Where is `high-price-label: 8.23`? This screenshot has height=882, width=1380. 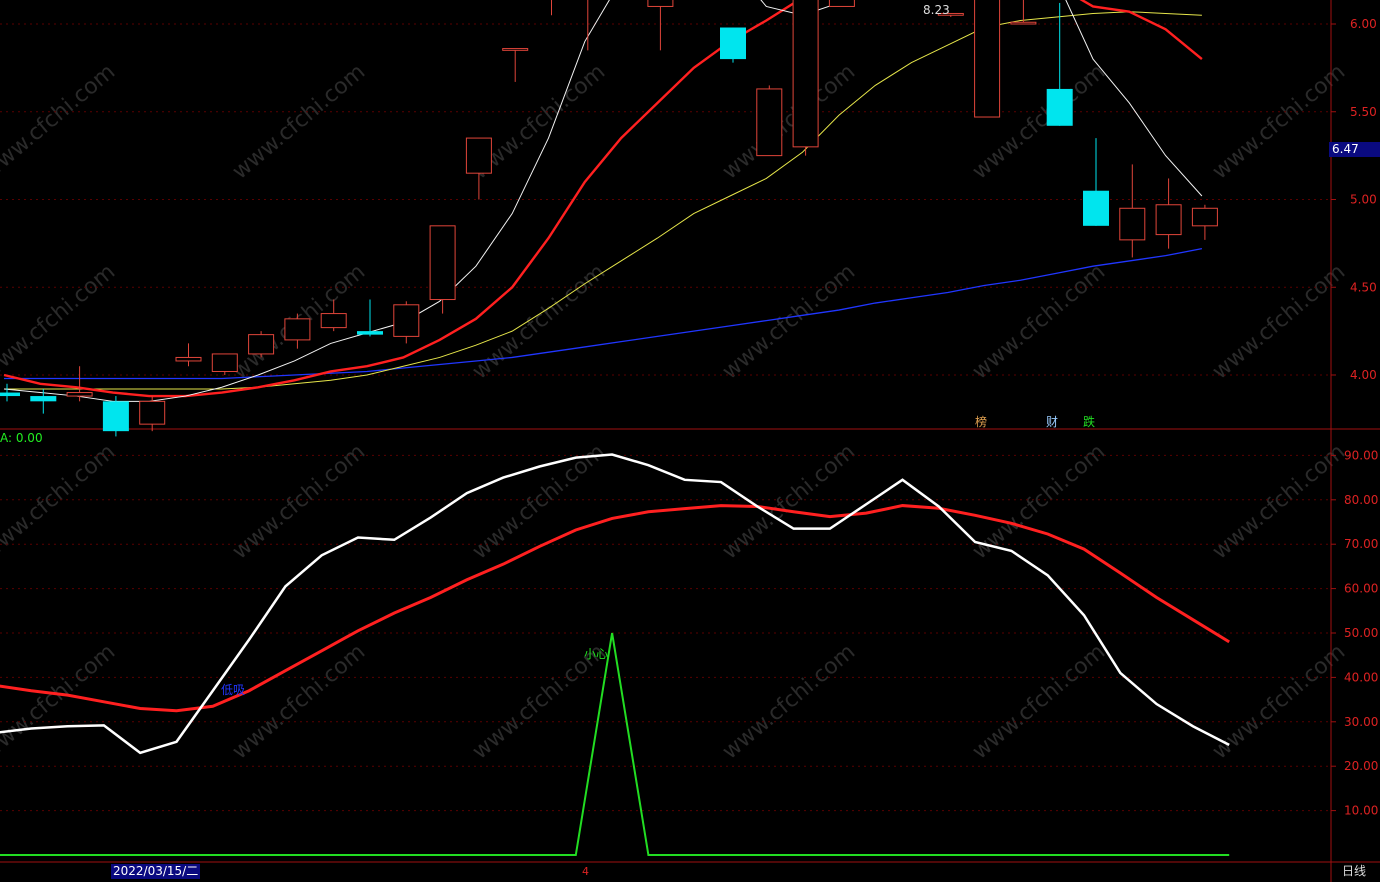 high-price-label: 8.23 is located at coordinates (936, 10).